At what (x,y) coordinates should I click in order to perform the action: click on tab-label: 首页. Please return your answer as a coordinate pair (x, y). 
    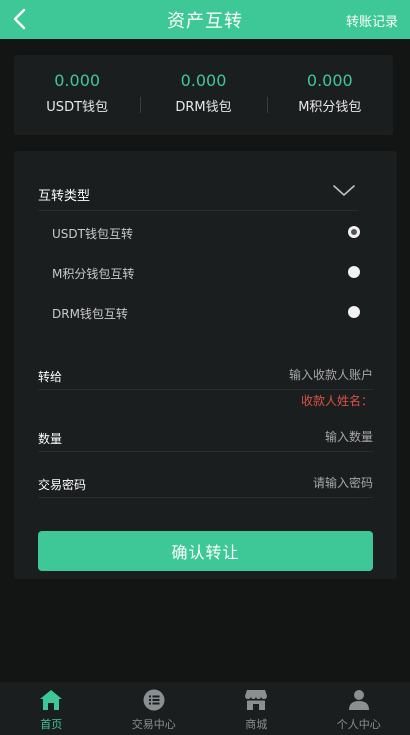
    Looking at the image, I should click on (51, 724).